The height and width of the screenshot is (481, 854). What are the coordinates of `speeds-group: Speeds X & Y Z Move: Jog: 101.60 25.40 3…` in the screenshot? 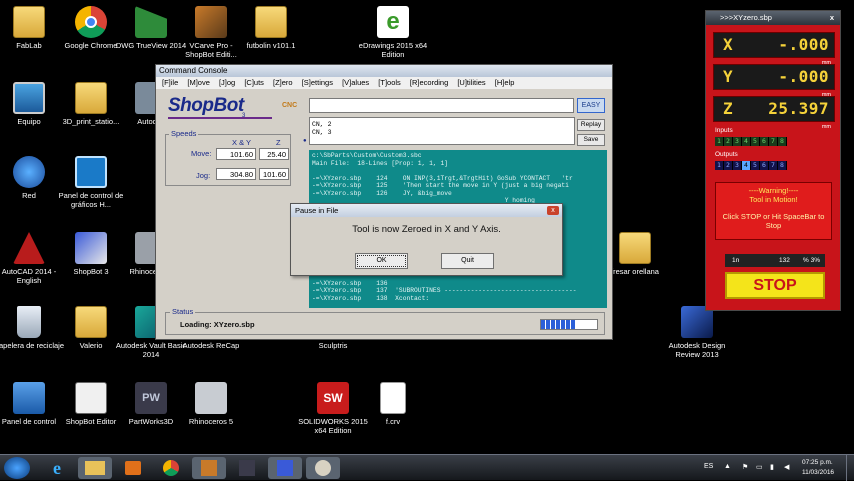 It's located at (228, 157).